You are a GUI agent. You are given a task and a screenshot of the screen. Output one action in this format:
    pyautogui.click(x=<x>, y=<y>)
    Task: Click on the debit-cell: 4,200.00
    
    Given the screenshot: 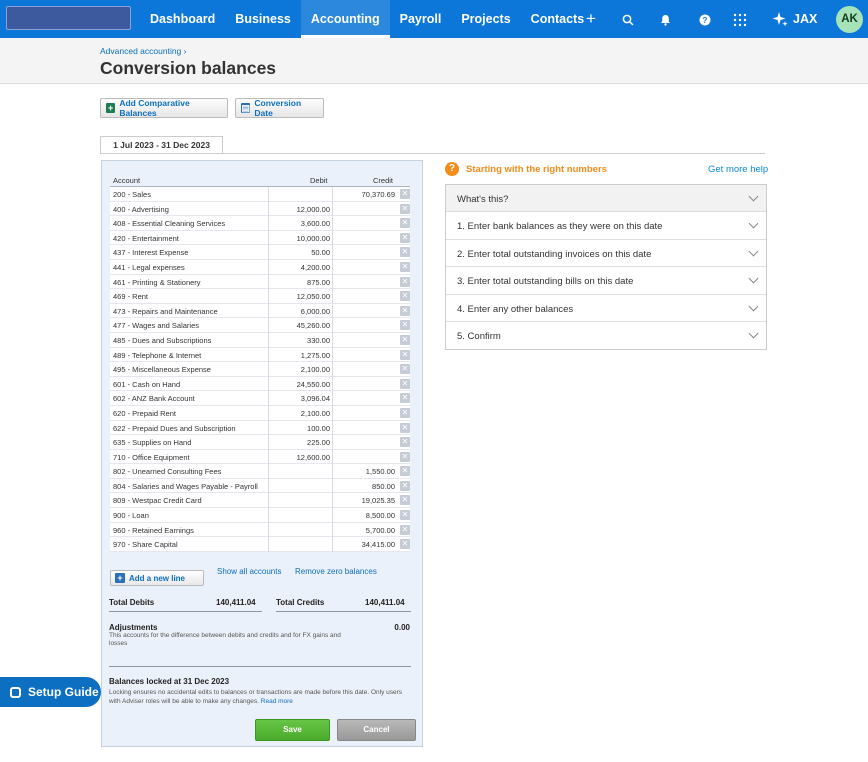 What is the action you would take?
    pyautogui.click(x=300, y=267)
    